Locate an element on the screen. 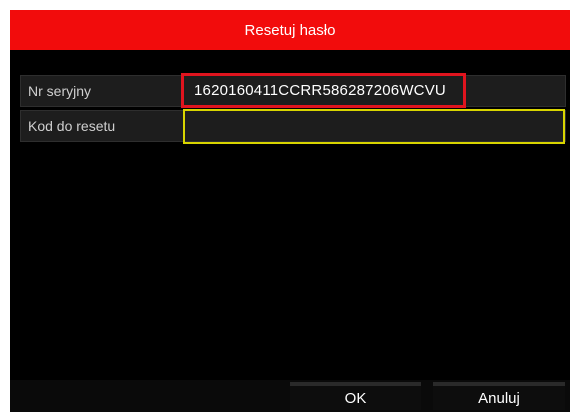 The width and height of the screenshot is (573, 416). dialog-footer: OK Anuluj is located at coordinates (290, 396).